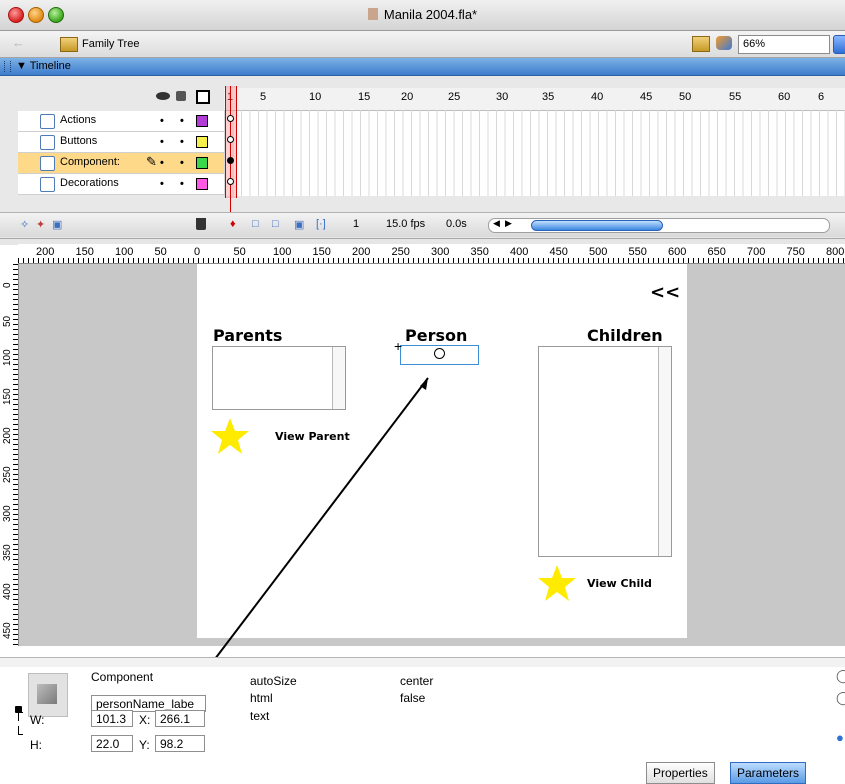 This screenshot has width=845, height=784. What do you see at coordinates (37, 720) in the screenshot?
I see `width-label: W:` at bounding box center [37, 720].